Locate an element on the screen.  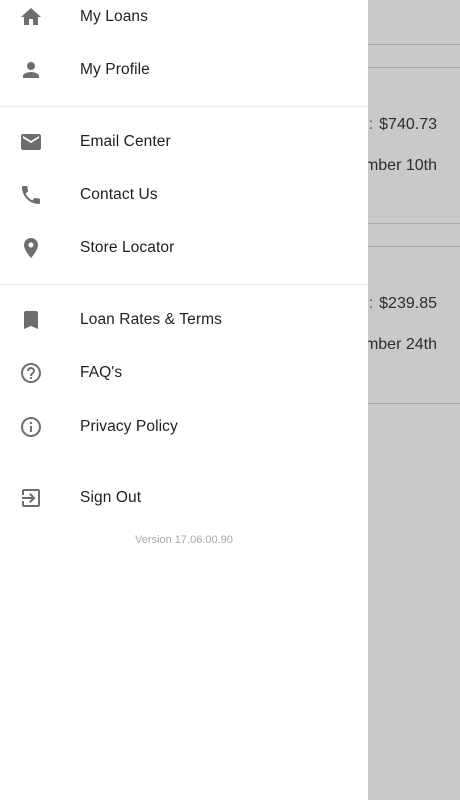
person-icon is located at coordinates (31, 70).